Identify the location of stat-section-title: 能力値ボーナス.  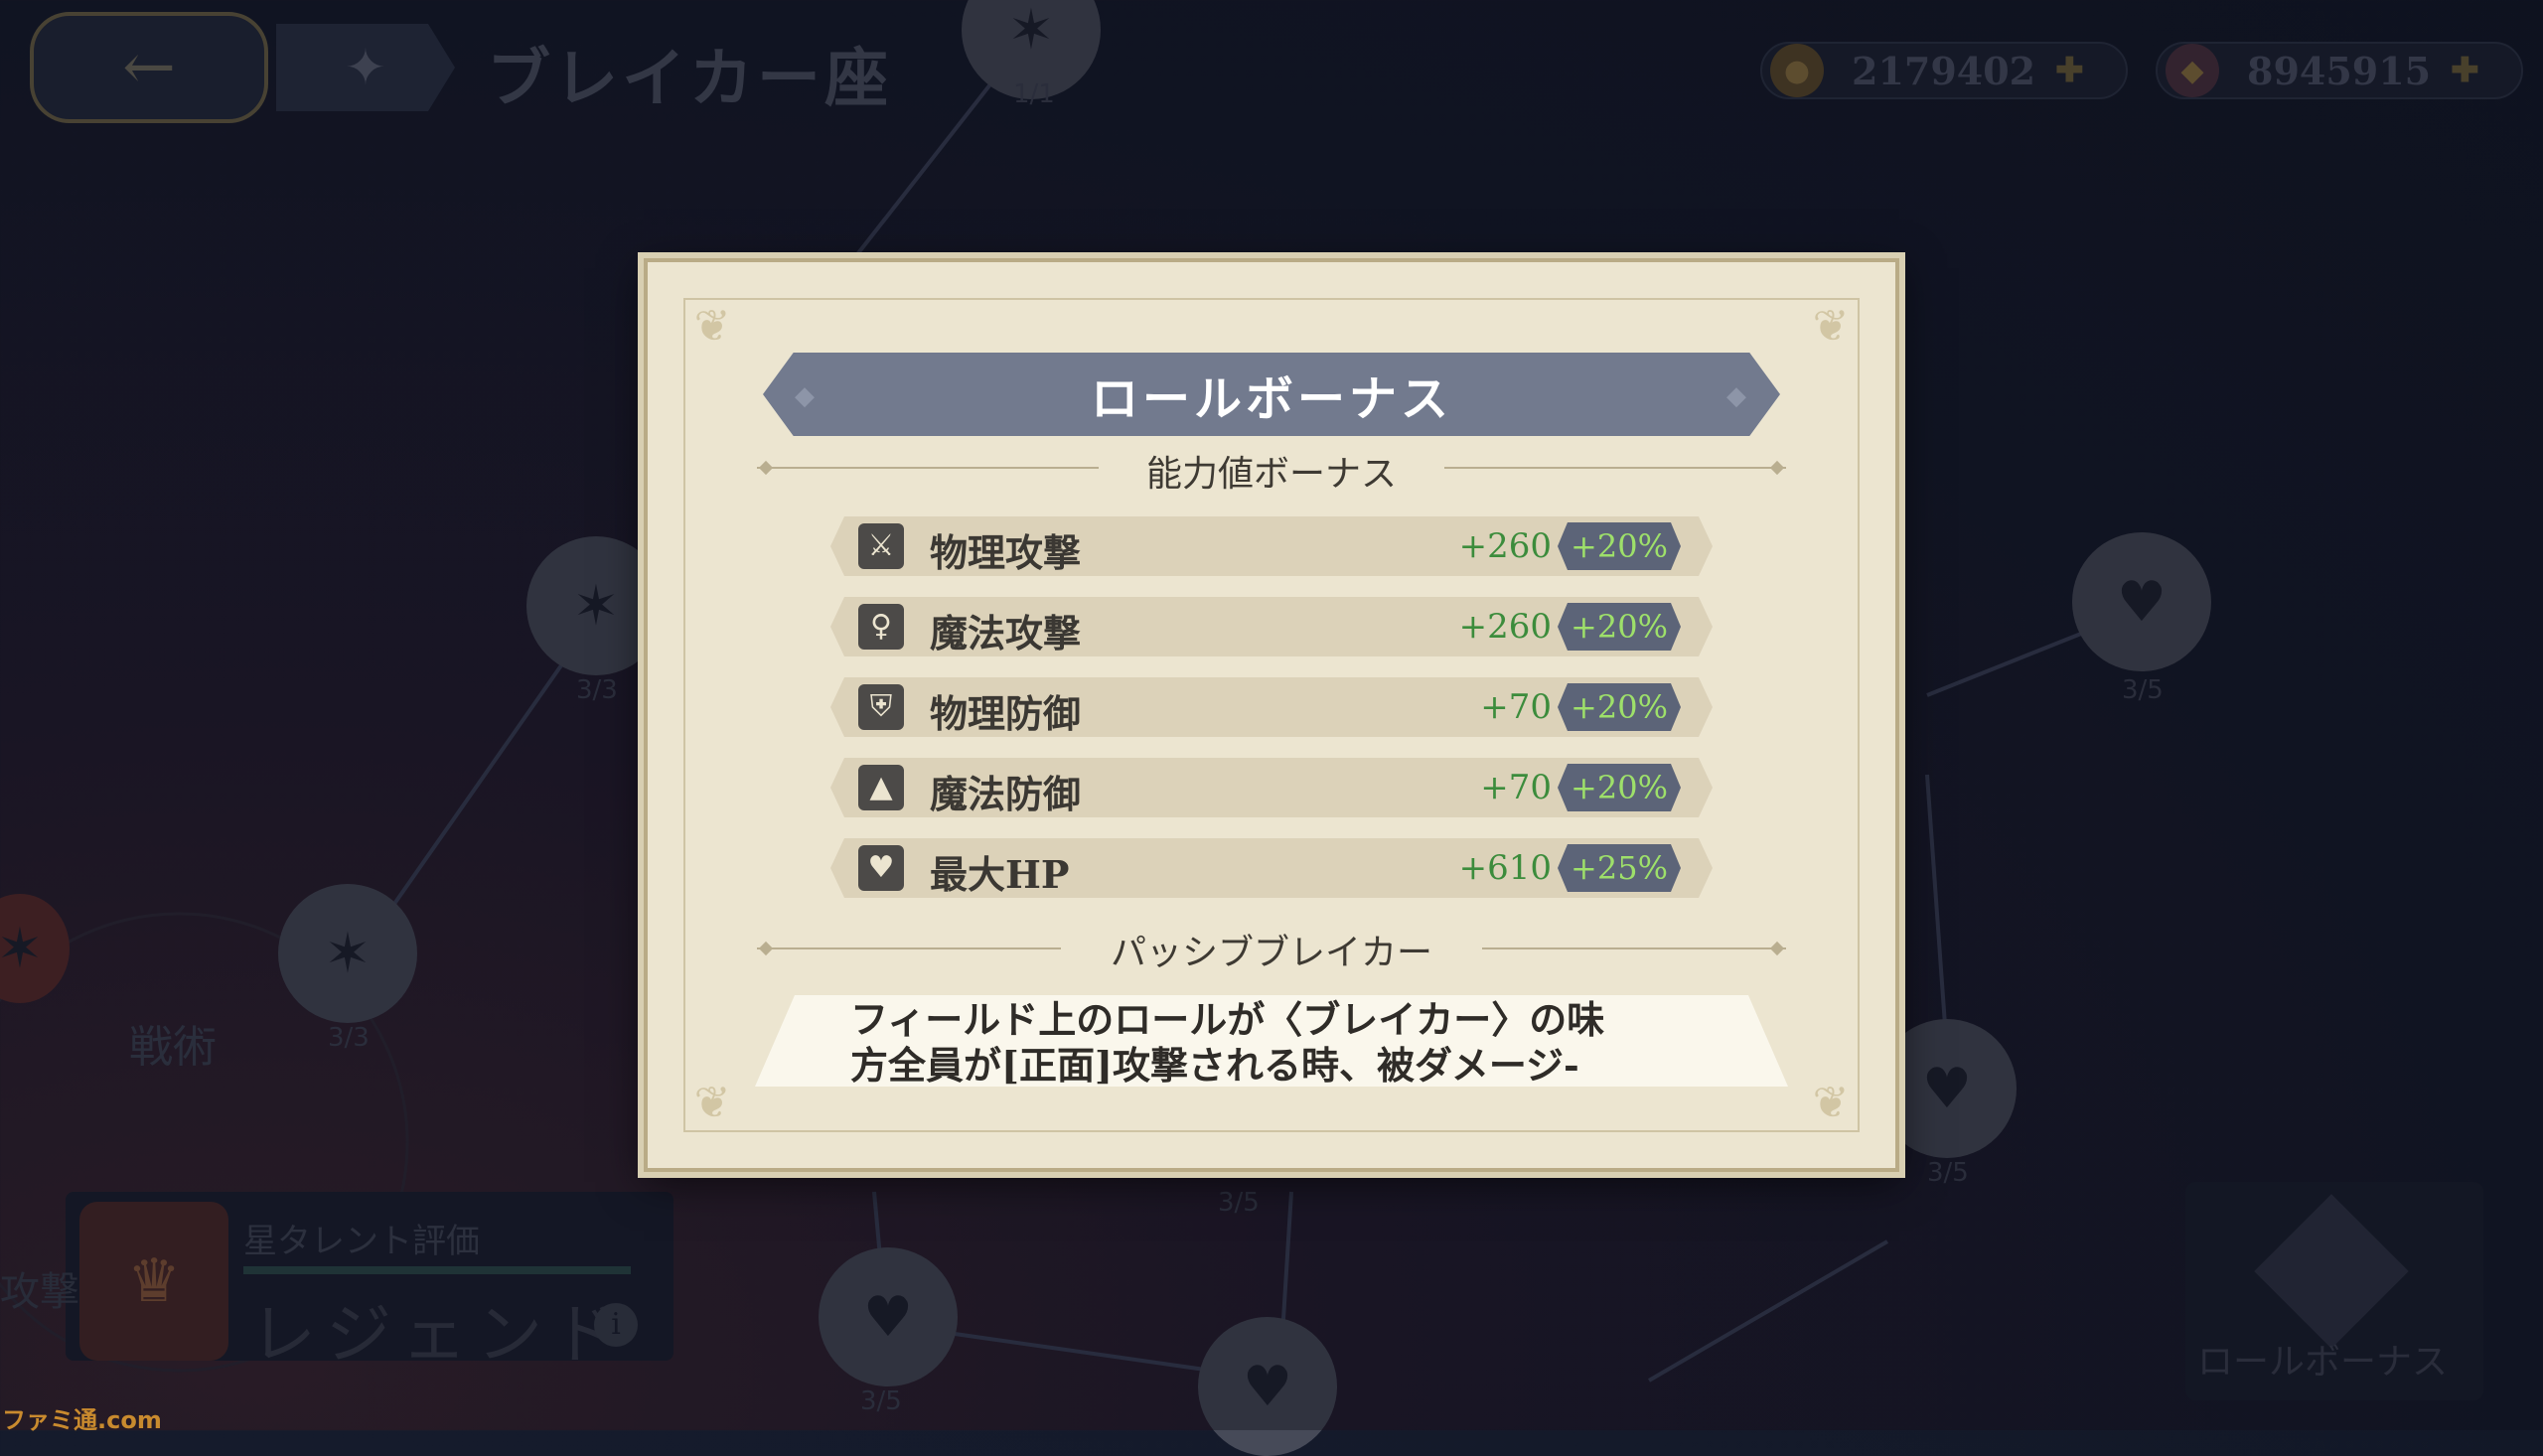
(1271, 474).